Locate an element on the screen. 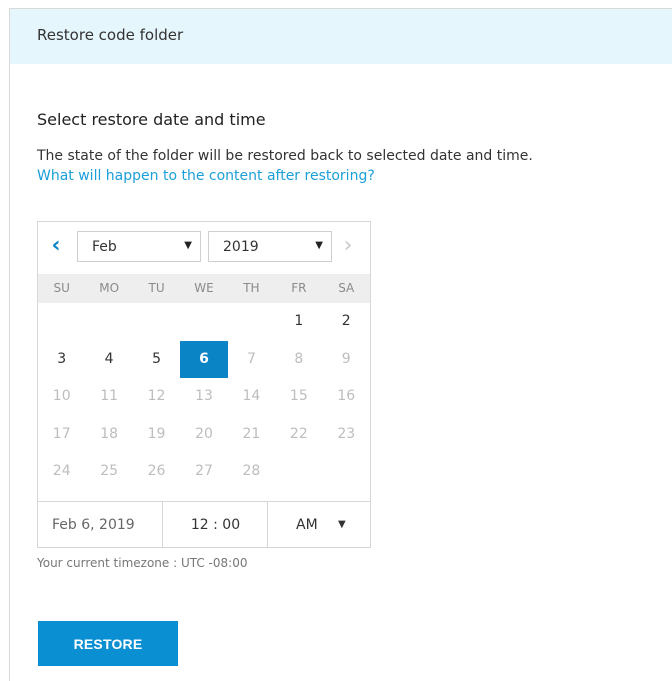 This screenshot has width=672, height=681. weekday-label: SU is located at coordinates (61, 288).